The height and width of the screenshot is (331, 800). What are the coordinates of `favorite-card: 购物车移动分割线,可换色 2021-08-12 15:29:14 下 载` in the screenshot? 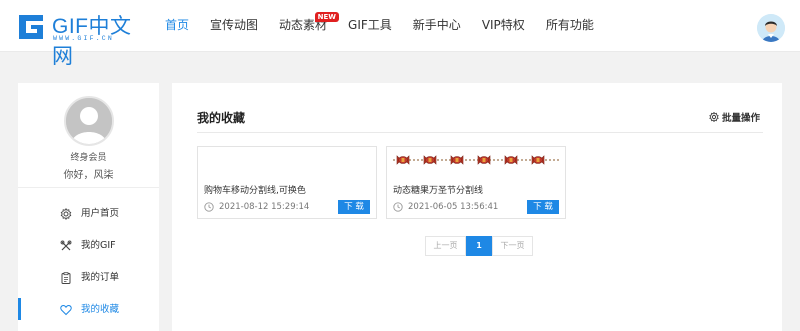 It's located at (287, 182).